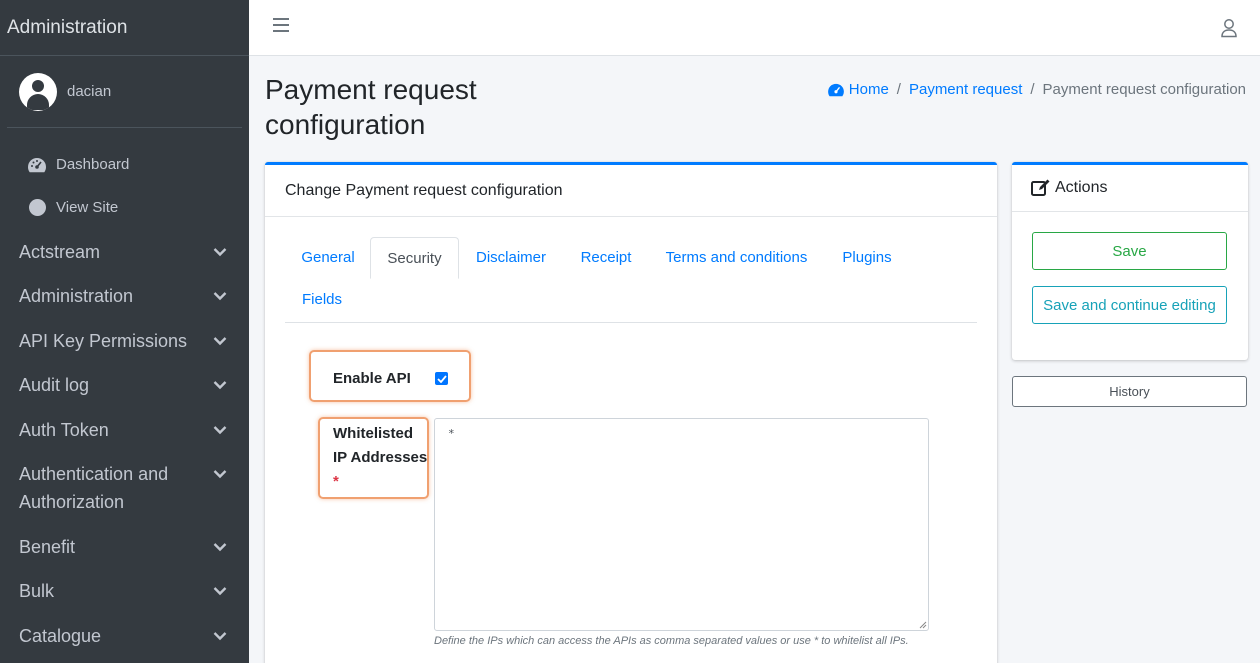  I want to click on actions-title: Actions, so click(1081, 187).